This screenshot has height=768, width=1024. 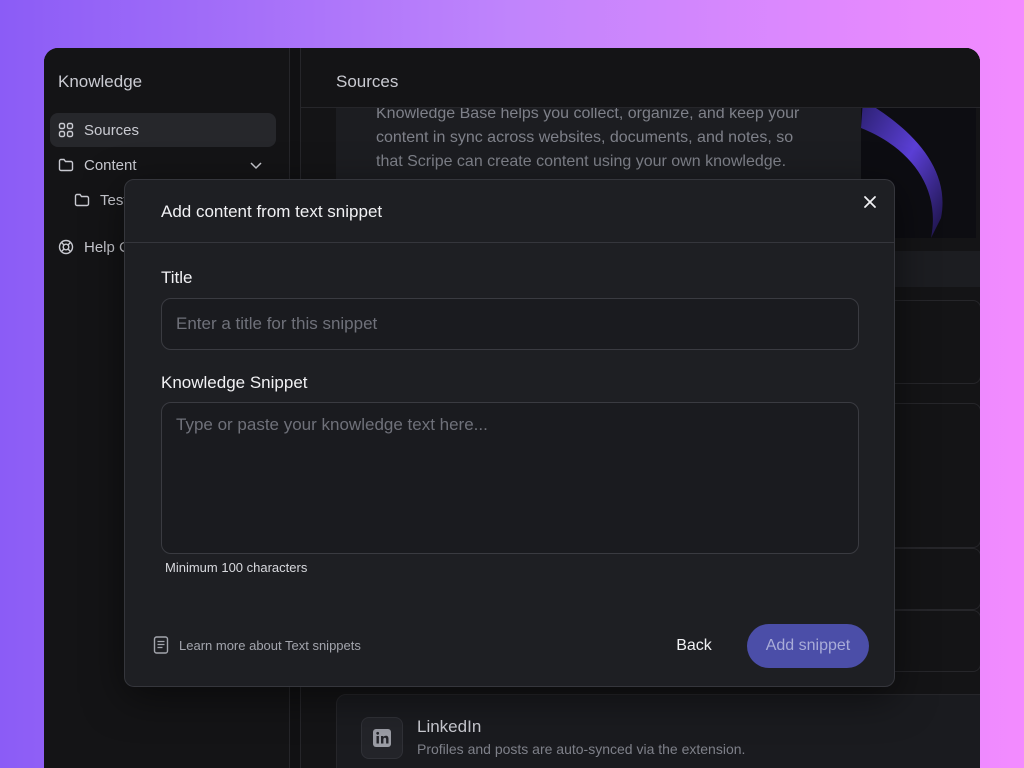 What do you see at coordinates (272, 211) in the screenshot?
I see `dialog-title: Add content from text snippet` at bounding box center [272, 211].